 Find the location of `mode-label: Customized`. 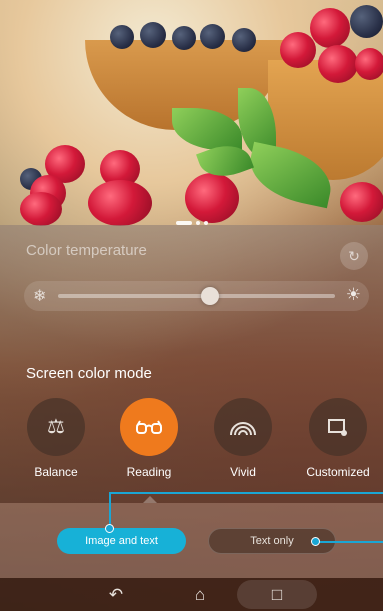

mode-label: Customized is located at coordinates (338, 472).